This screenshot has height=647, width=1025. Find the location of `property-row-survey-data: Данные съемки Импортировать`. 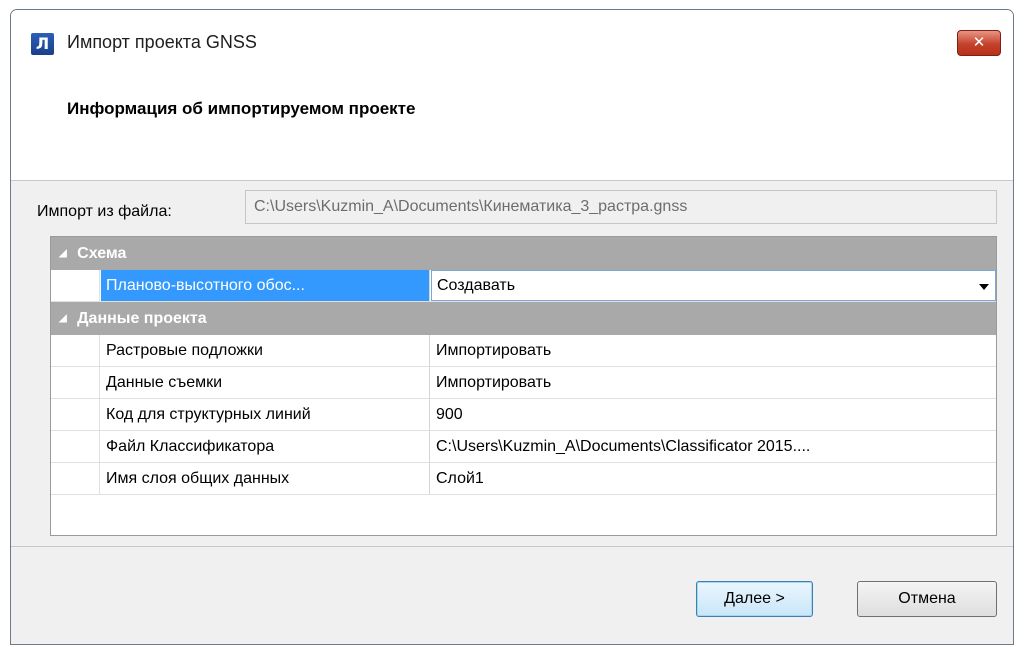

property-row-survey-data: Данные съемки Импортировать is located at coordinates (523, 383).